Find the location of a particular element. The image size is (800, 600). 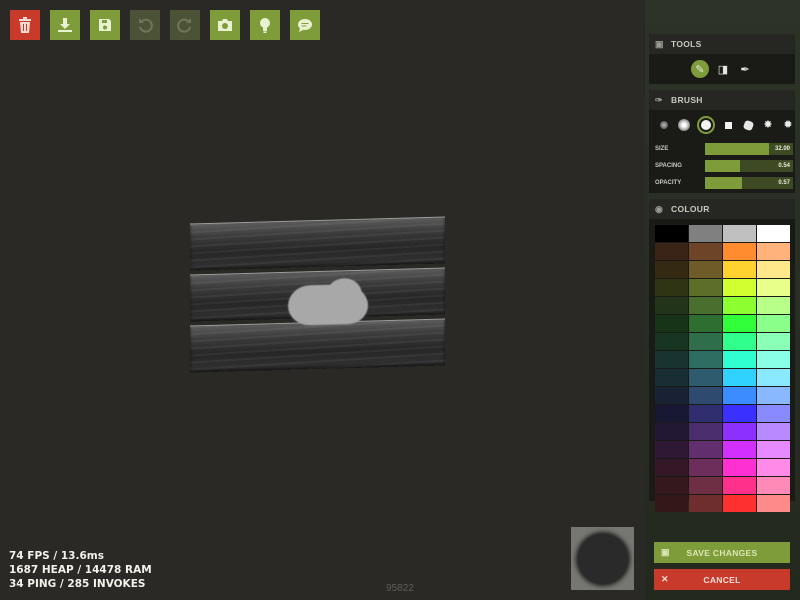

save-changes-button: ▣ SAVE CHANGES is located at coordinates (722, 552).